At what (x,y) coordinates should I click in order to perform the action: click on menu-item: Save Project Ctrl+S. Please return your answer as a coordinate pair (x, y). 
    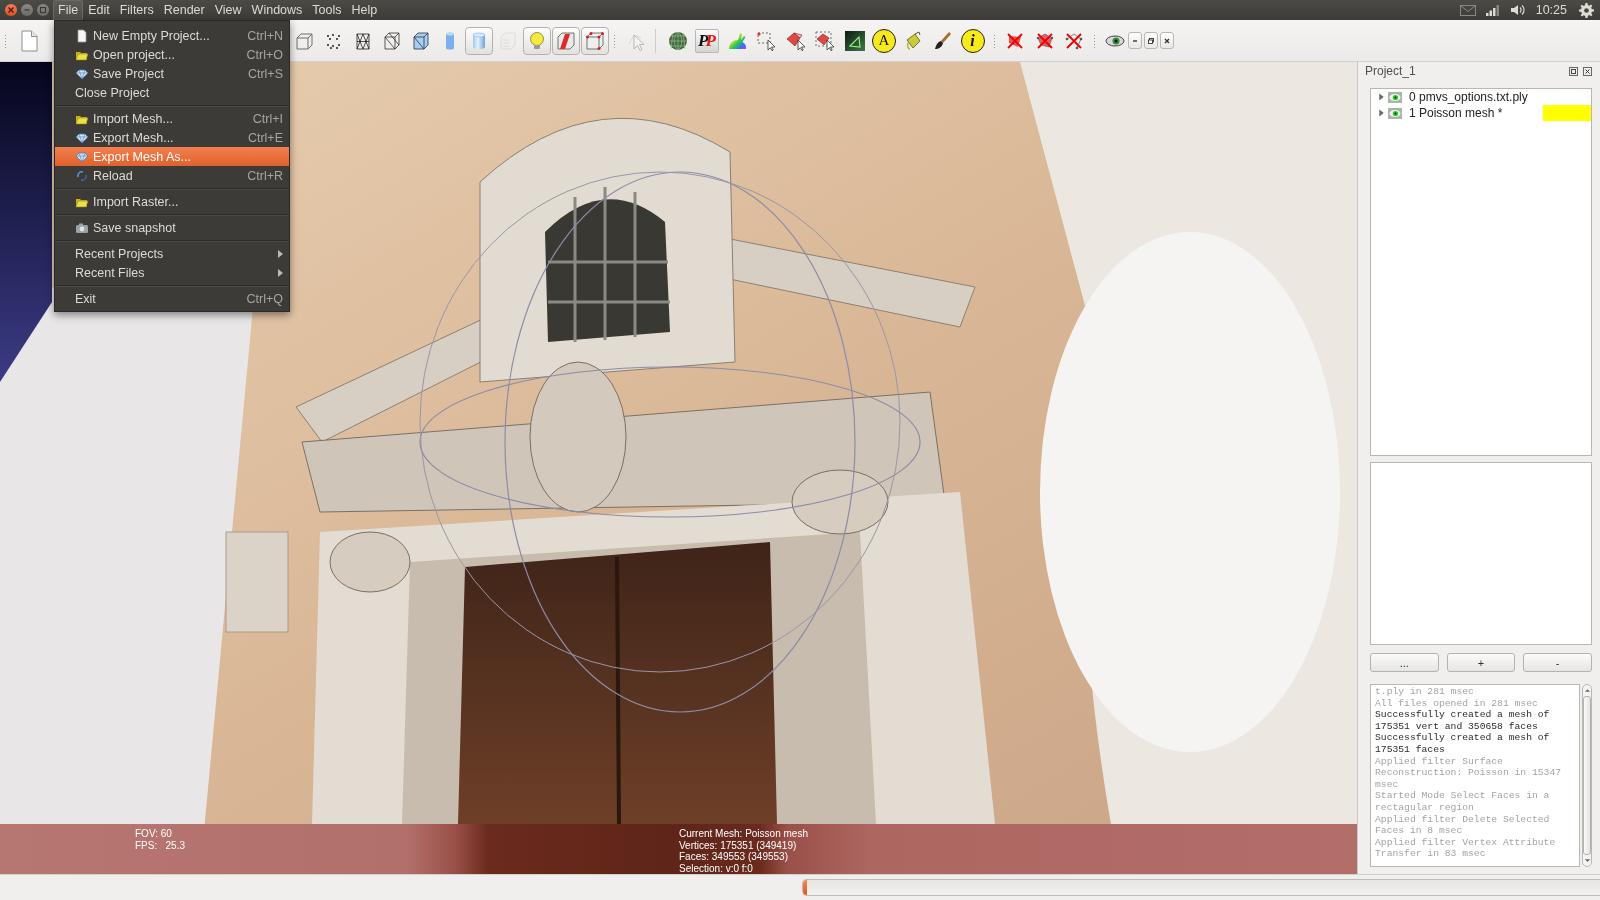
    Looking at the image, I should click on (172, 73).